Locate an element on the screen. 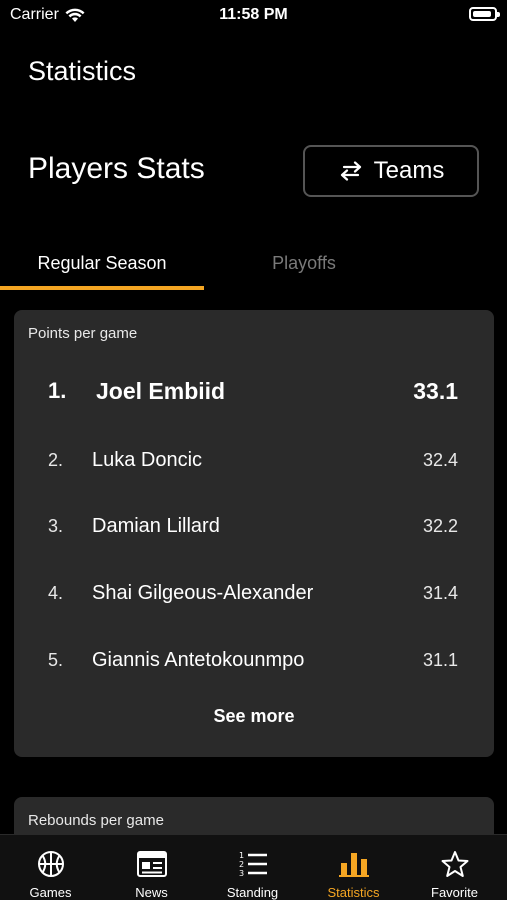 This screenshot has width=507, height=900. svg-text: 1 is located at coordinates (241, 855).